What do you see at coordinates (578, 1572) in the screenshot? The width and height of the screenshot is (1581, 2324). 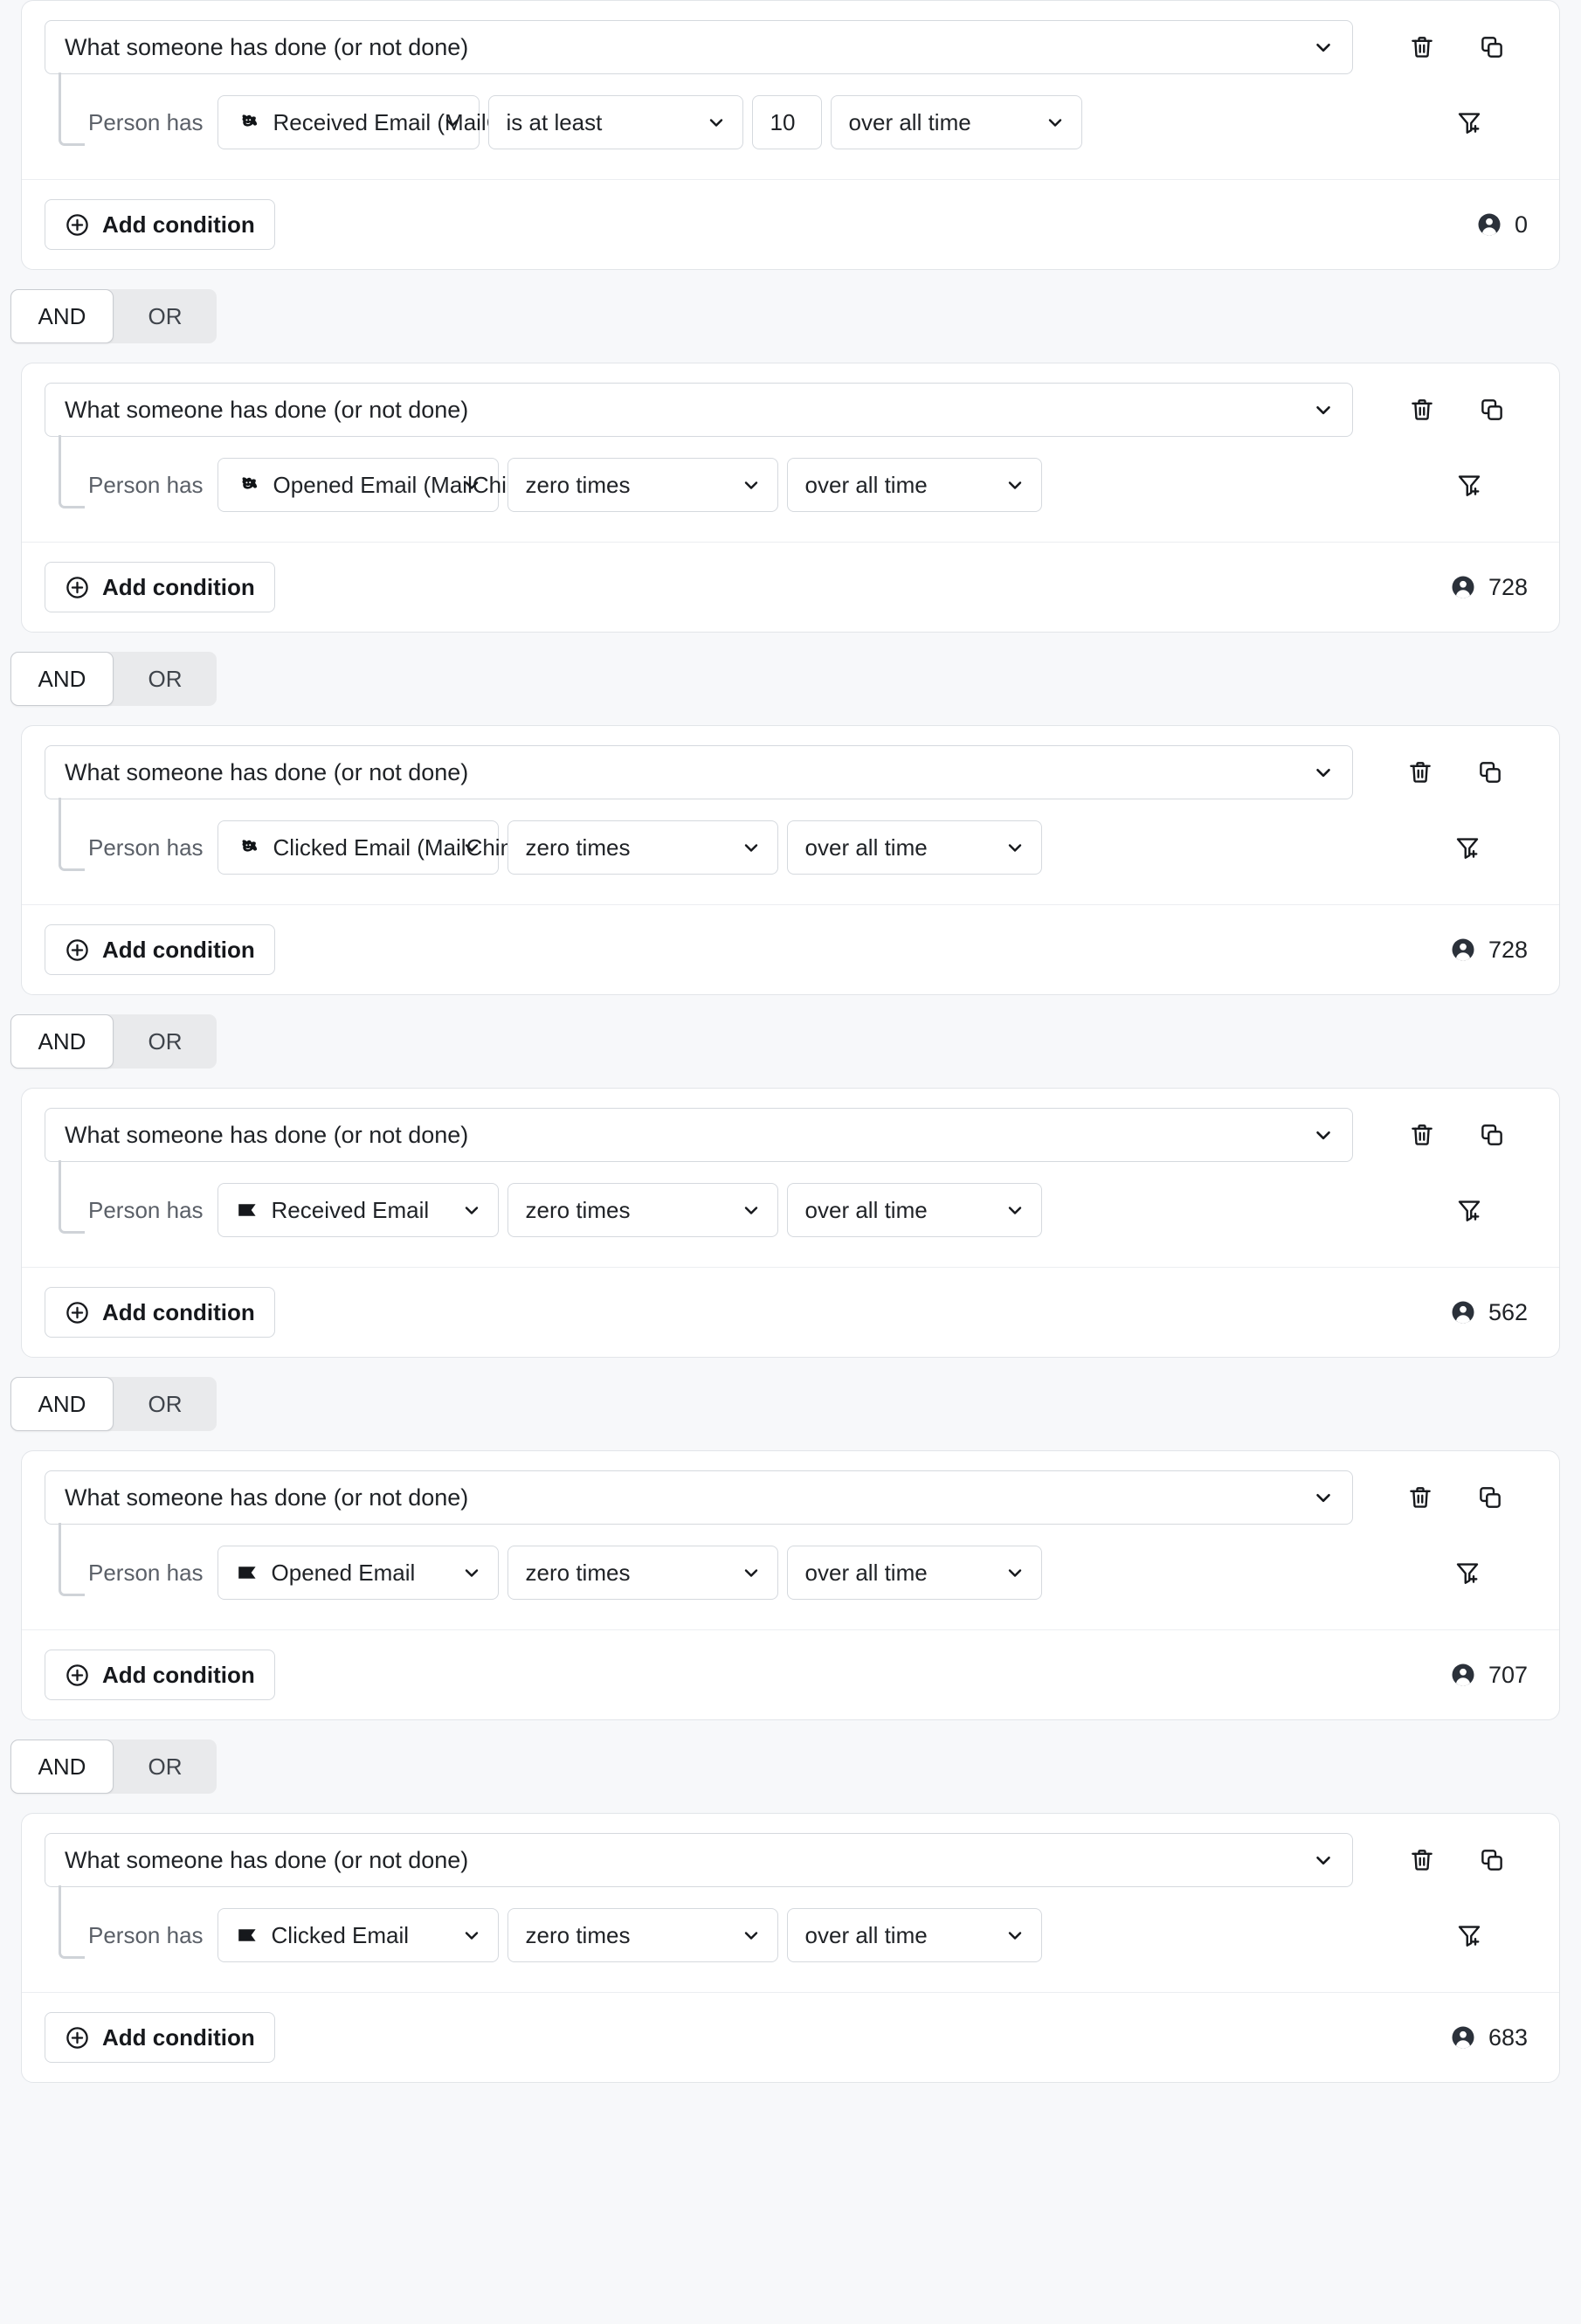 I see `operator-value: zero times` at bounding box center [578, 1572].